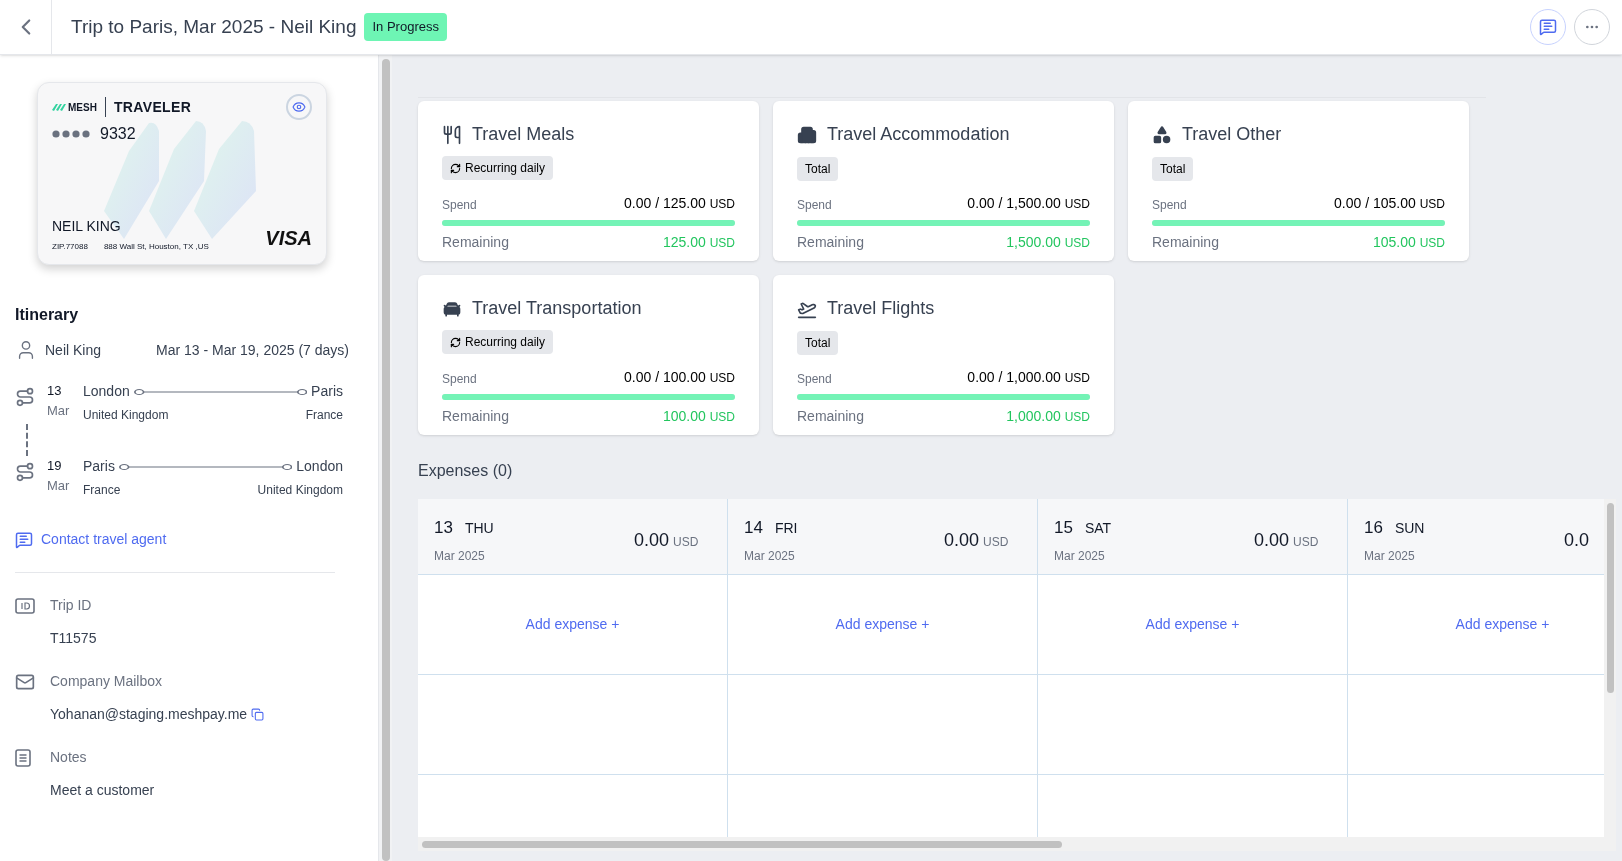 The height and width of the screenshot is (861, 1622). I want to click on spend-amount: 0.00 / 1,000.00 USD, so click(1028, 377).